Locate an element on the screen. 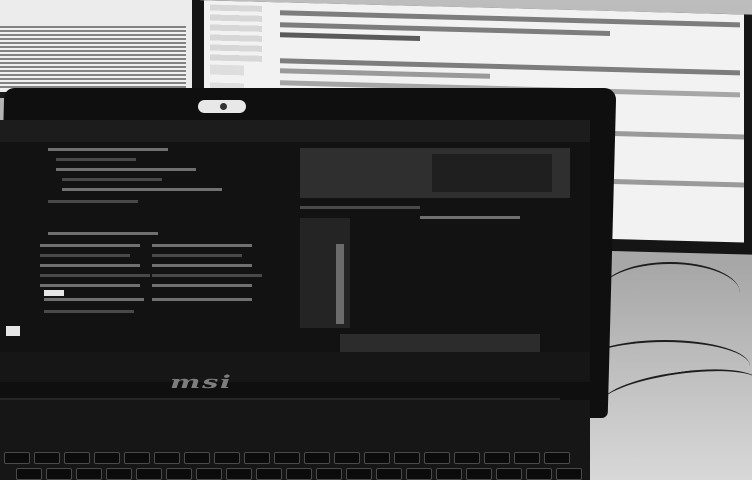 This screenshot has height=480, width=752. right-monitor-sidebar is located at coordinates (236, 33).